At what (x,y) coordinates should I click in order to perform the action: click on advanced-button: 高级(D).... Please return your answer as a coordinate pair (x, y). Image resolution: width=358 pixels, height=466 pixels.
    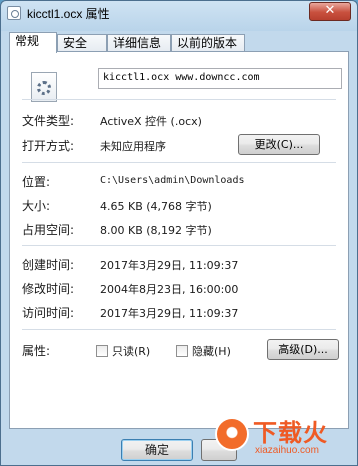
    Looking at the image, I should click on (303, 349).